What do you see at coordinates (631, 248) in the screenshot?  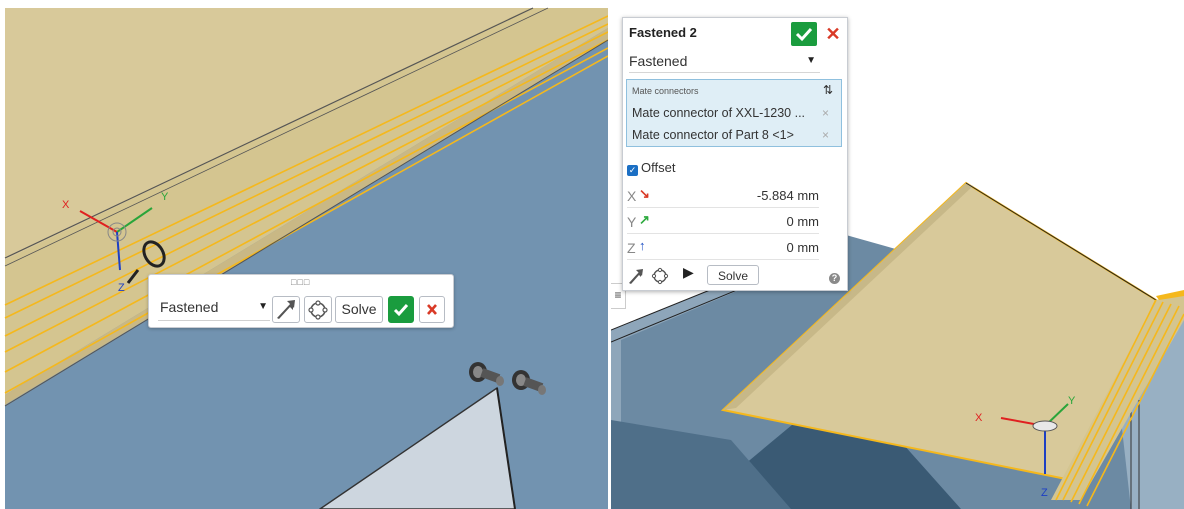 I see `axis-label: Z` at bounding box center [631, 248].